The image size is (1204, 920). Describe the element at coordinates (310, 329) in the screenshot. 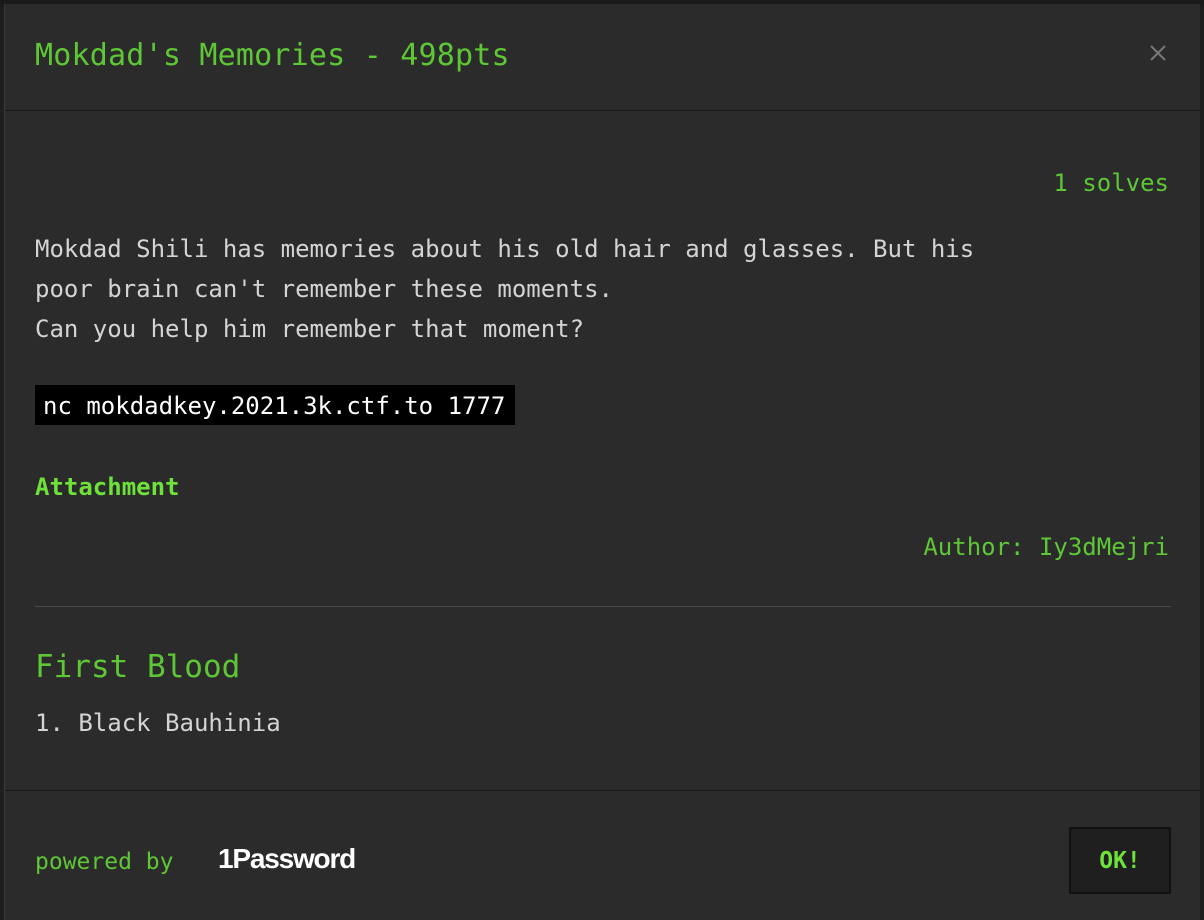

I see `description-line: Can you help him remember that moment?` at that location.